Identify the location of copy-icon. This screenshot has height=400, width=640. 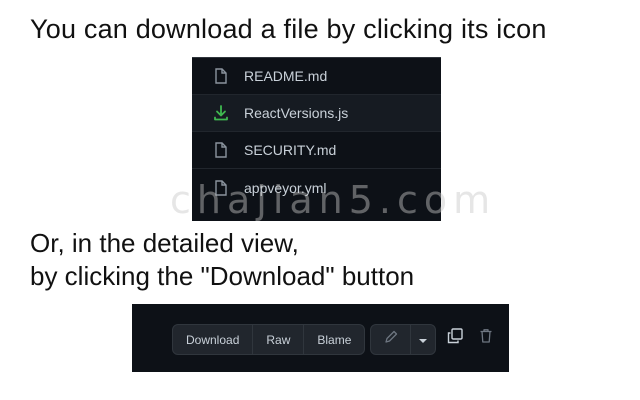
(455, 338).